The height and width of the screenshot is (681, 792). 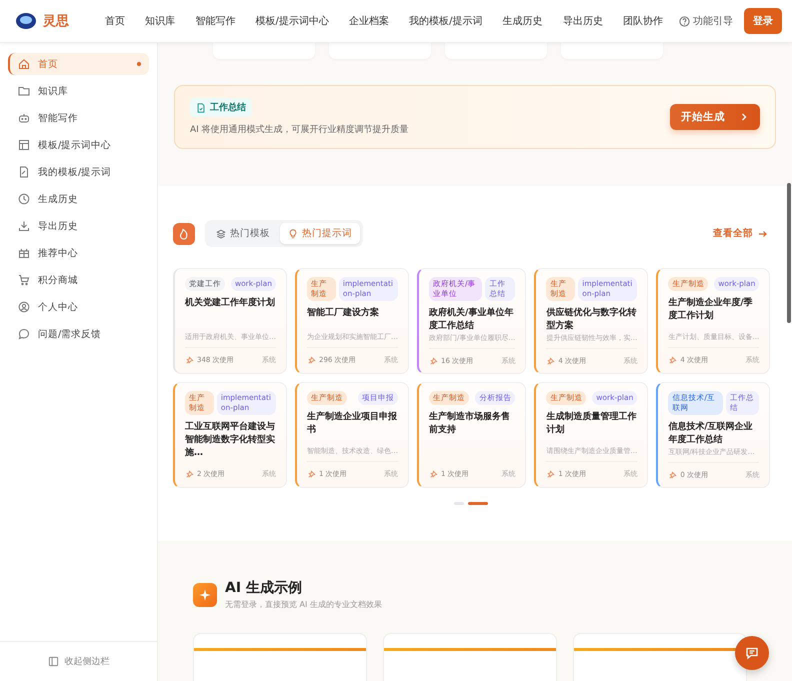 What do you see at coordinates (264, 588) in the screenshot?
I see `section-title: AI 生成示例` at bounding box center [264, 588].